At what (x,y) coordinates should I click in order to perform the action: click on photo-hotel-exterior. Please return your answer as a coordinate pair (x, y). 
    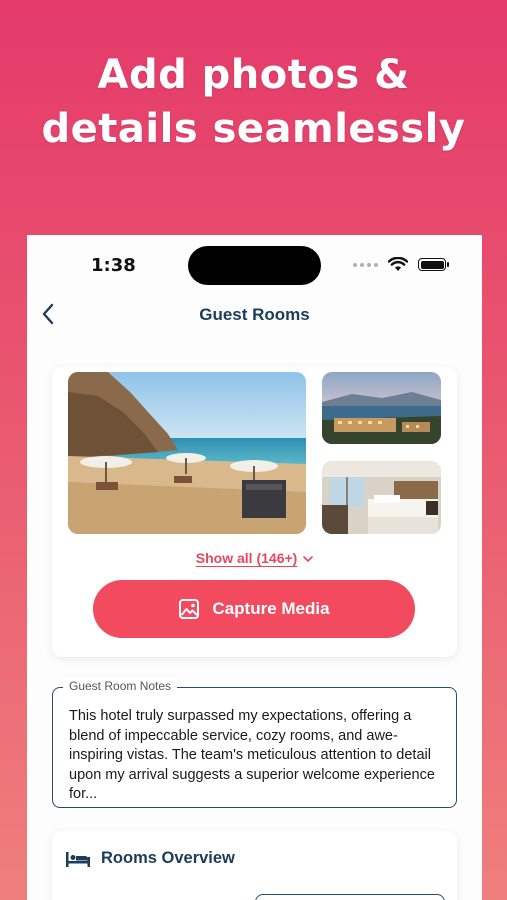
    Looking at the image, I should click on (381, 408).